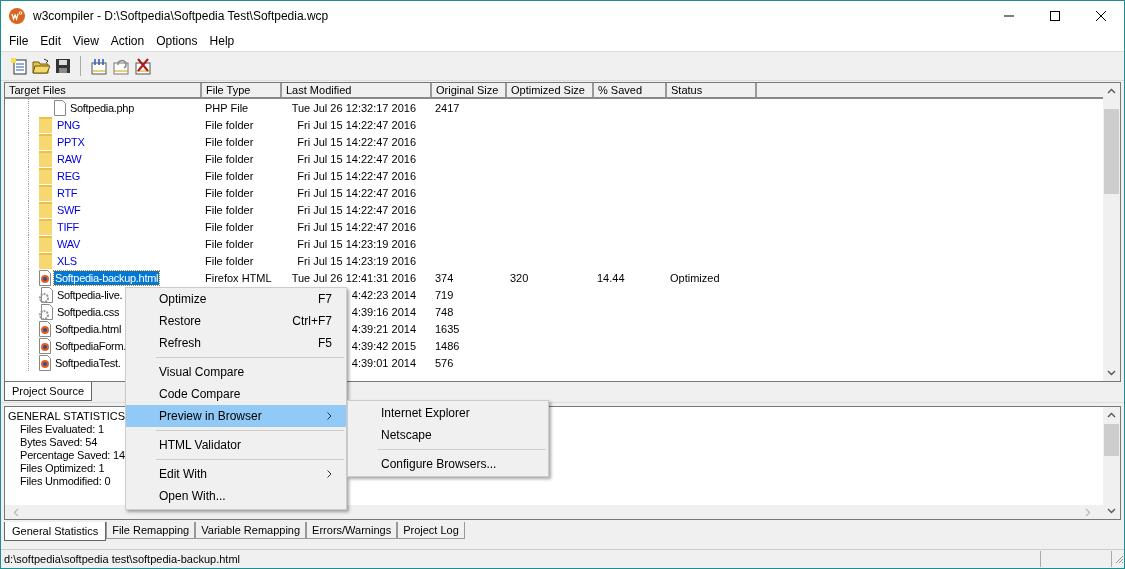 Image resolution: width=1125 pixels, height=569 pixels. What do you see at coordinates (67, 192) in the screenshot?
I see `file-name: RTF` at bounding box center [67, 192].